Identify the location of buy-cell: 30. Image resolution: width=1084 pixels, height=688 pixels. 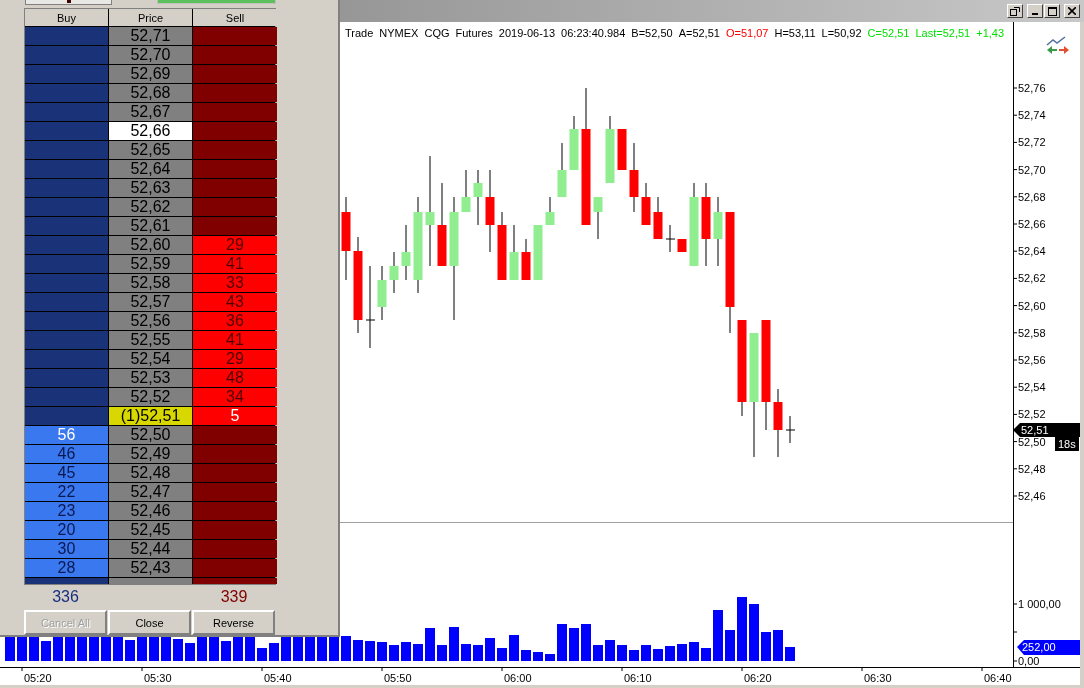
(66, 549).